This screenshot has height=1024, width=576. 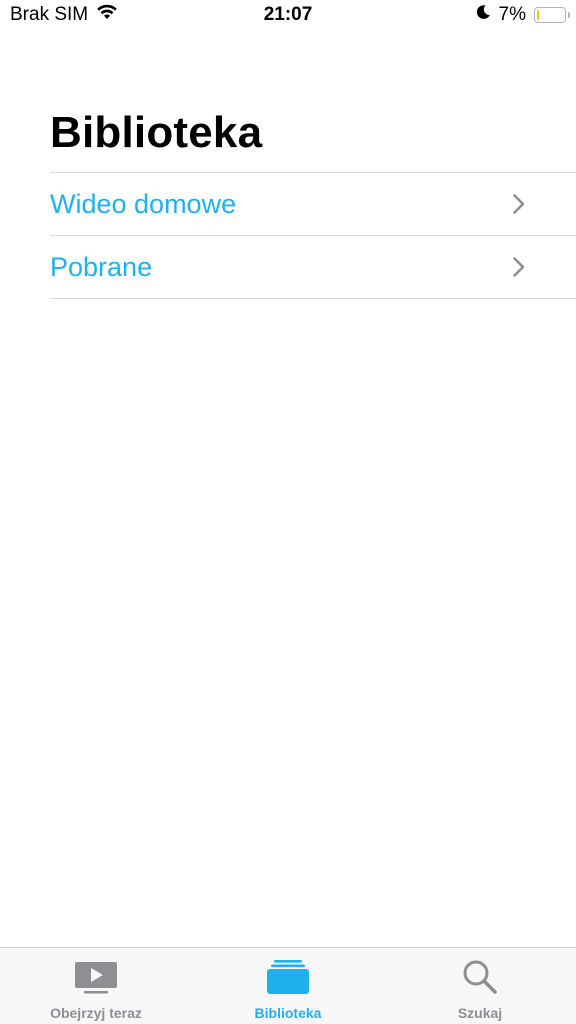 What do you see at coordinates (107, 15) in the screenshot?
I see `wifi-icon` at bounding box center [107, 15].